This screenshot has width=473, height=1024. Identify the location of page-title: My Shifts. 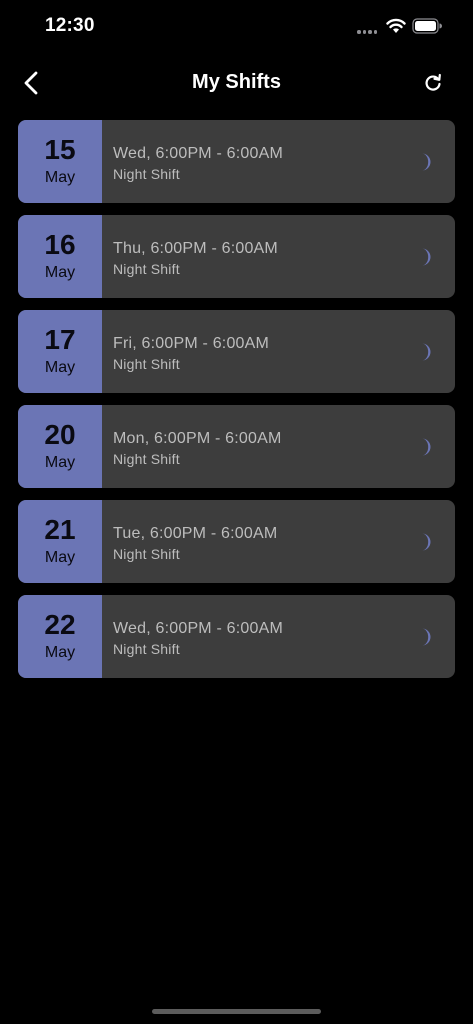
(236, 82).